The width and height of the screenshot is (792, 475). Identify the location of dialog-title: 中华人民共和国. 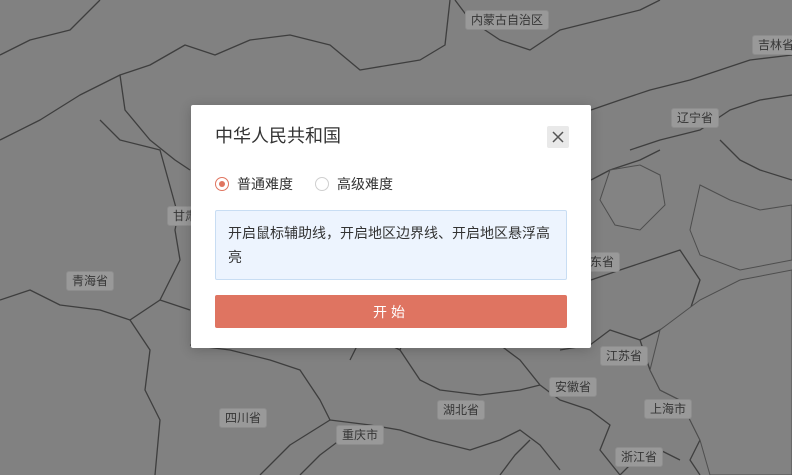
(278, 136).